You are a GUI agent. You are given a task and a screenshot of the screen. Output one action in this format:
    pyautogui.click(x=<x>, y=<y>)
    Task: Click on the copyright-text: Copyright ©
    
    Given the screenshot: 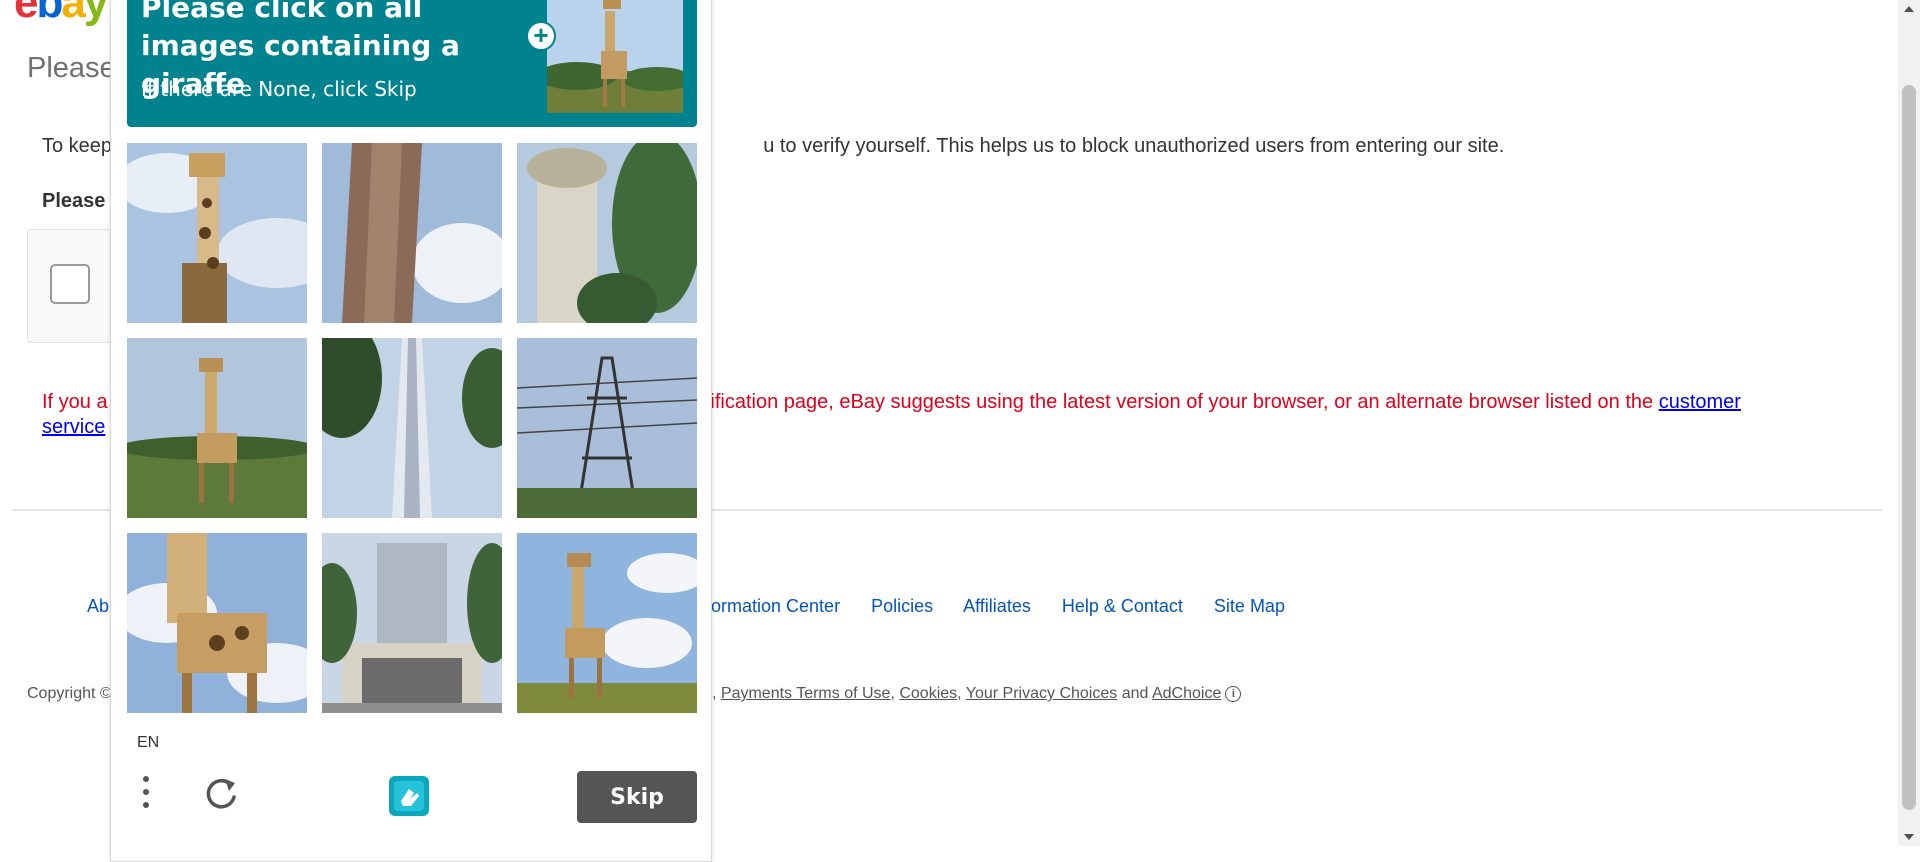 What is the action you would take?
    pyautogui.click(x=69, y=693)
    